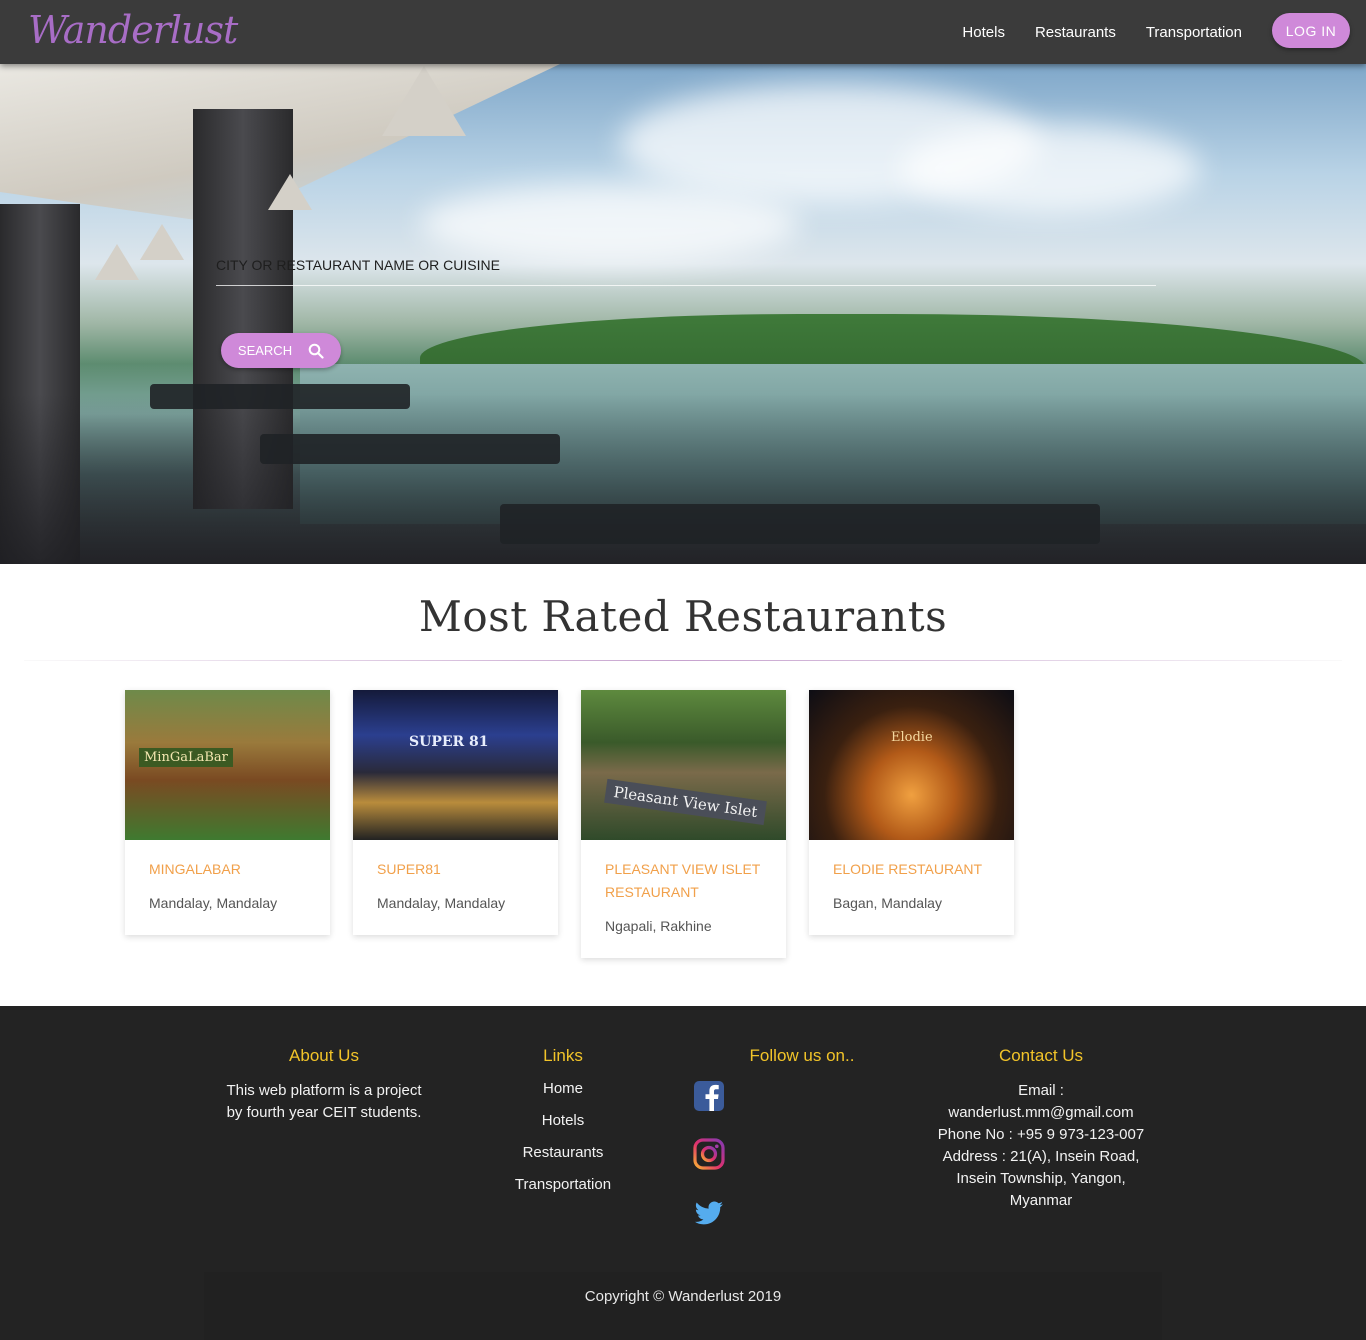 The image size is (1366, 1340). I want to click on twitter-icon, so click(709, 1212).